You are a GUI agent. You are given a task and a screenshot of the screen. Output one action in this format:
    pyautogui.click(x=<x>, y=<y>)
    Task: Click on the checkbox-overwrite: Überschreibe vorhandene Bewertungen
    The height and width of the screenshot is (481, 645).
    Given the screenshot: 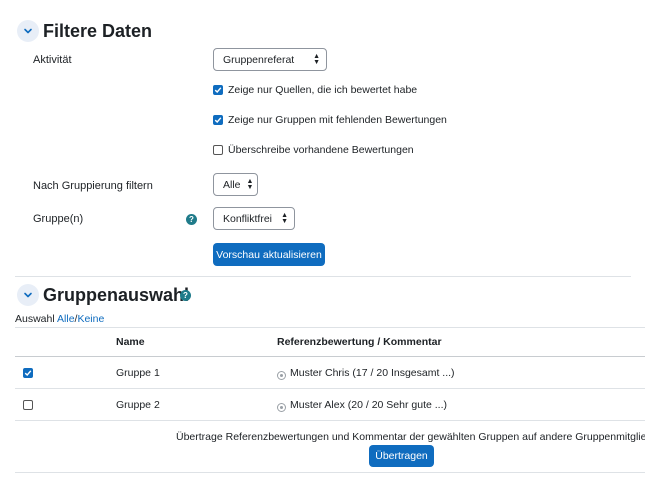 What is the action you would take?
    pyautogui.click(x=313, y=150)
    